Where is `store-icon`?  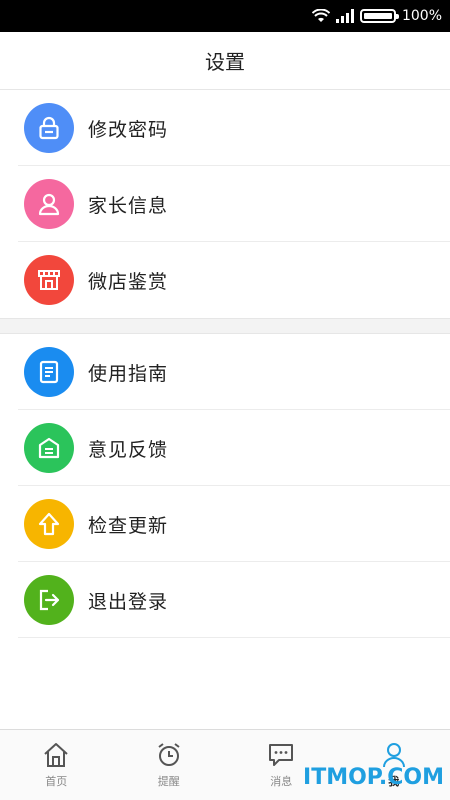 store-icon is located at coordinates (49, 280).